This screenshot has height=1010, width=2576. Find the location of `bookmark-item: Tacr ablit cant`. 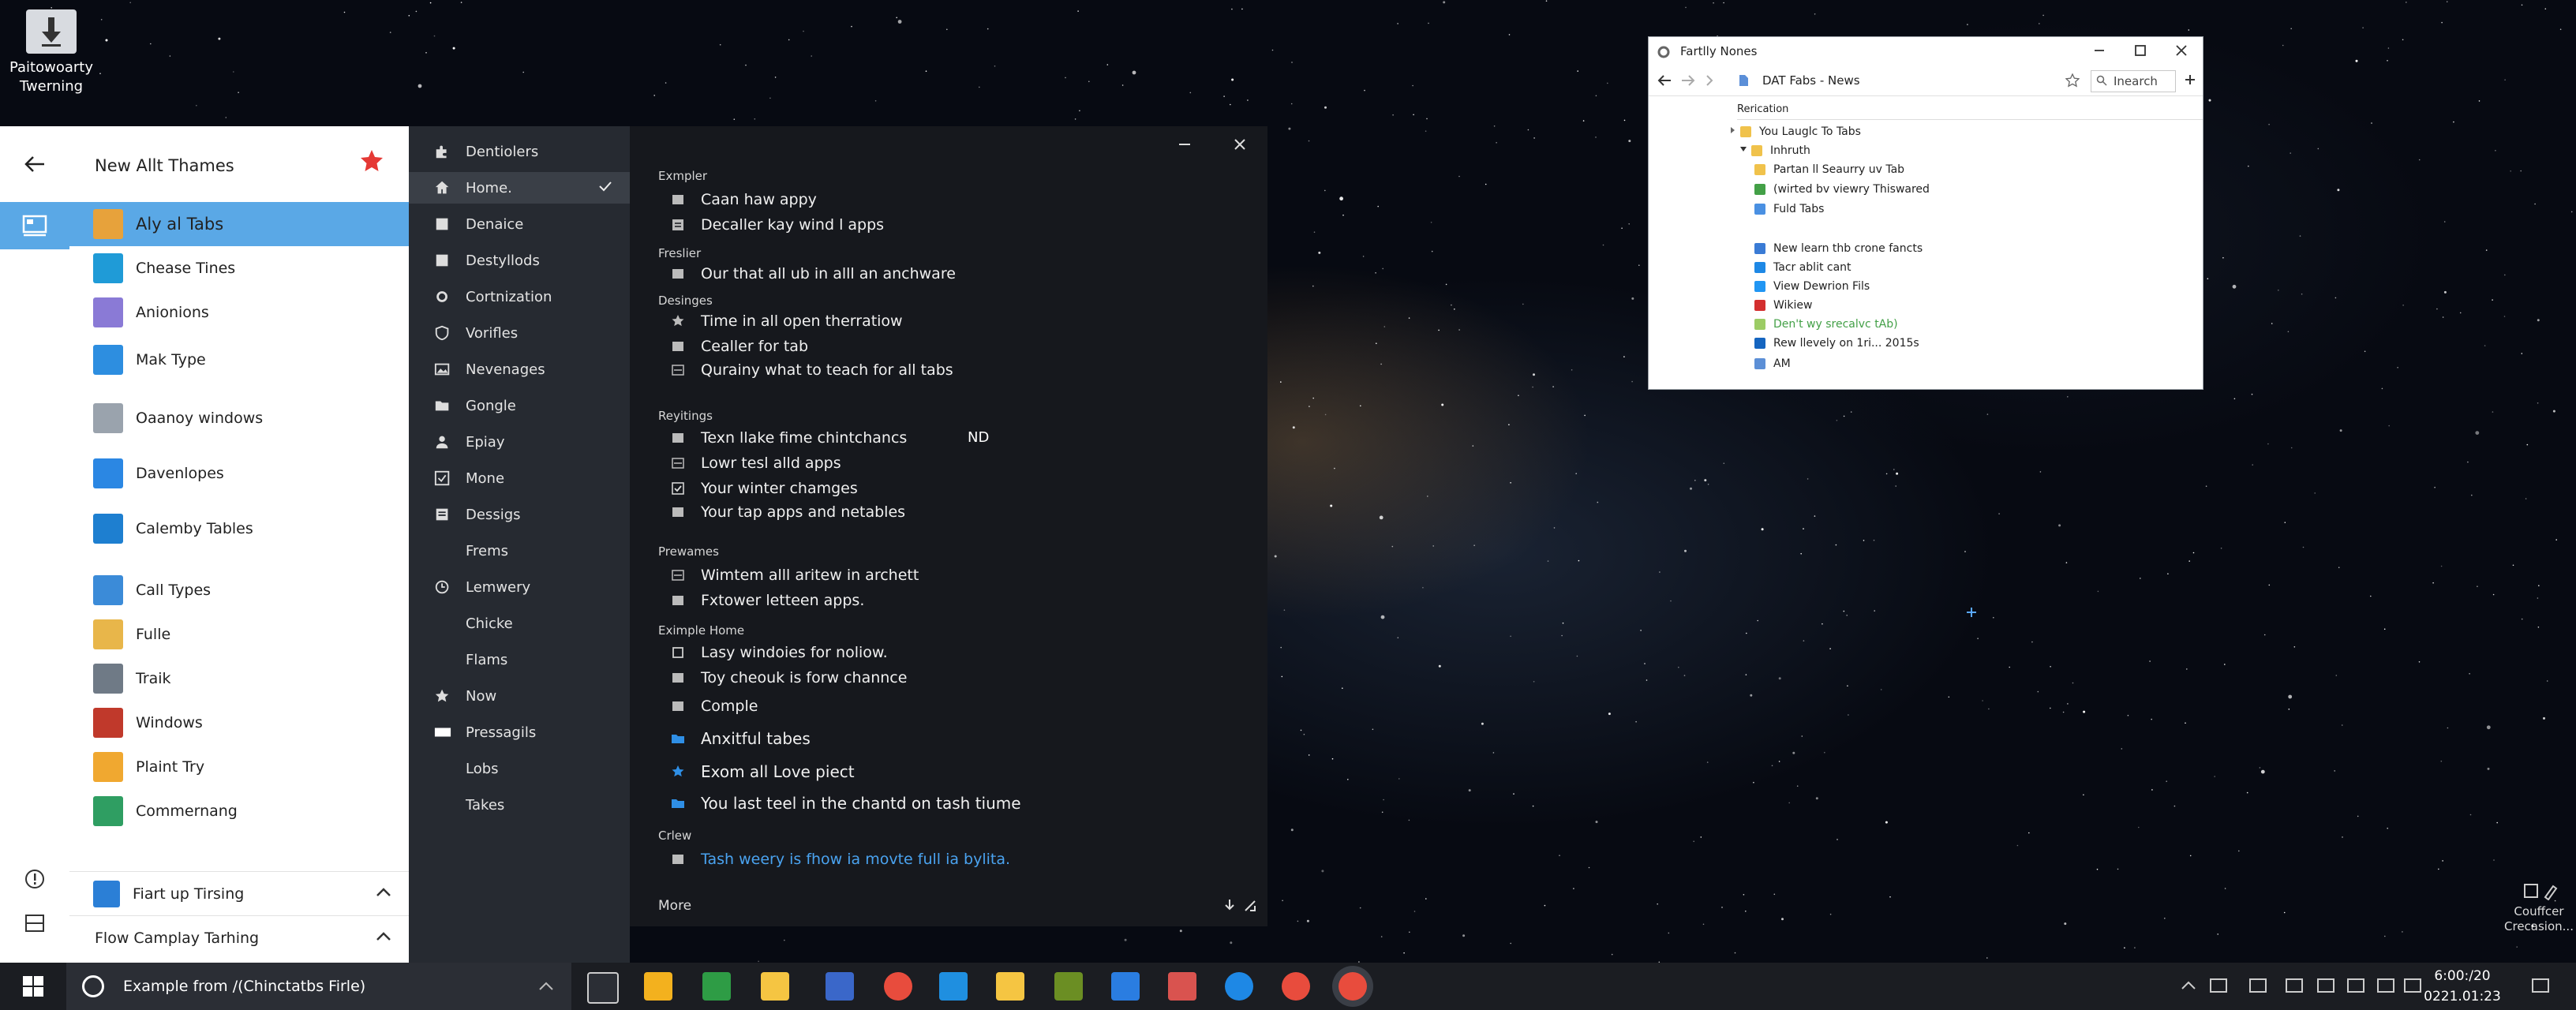

bookmark-item: Tacr ablit cant is located at coordinates (1803, 267).